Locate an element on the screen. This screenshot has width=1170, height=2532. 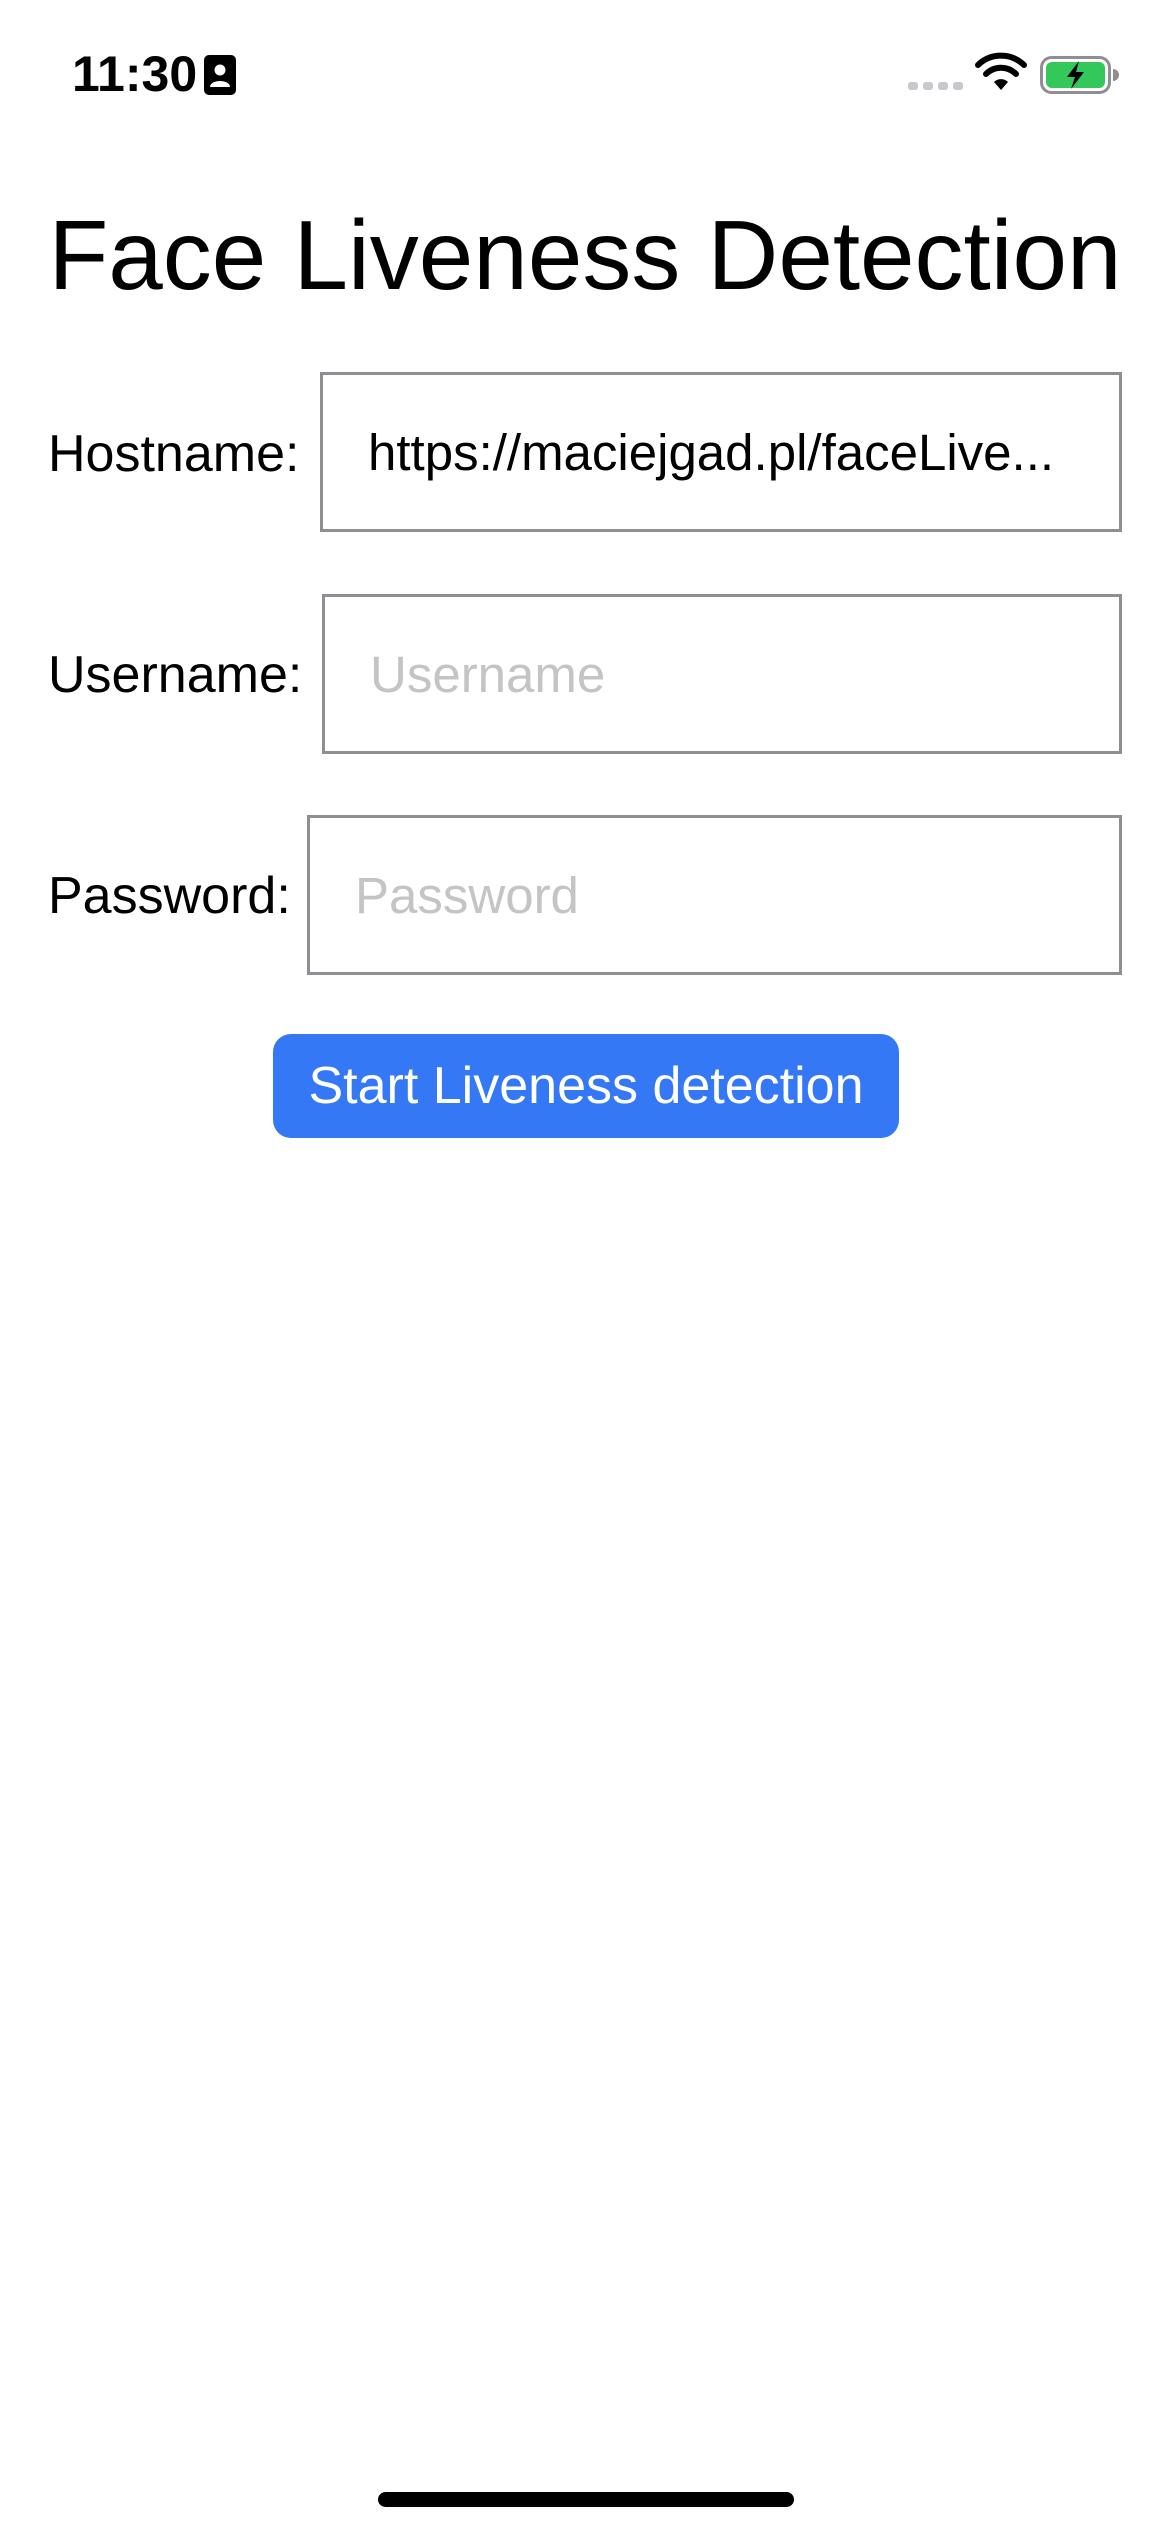
username-label: Username: is located at coordinates (175, 675).